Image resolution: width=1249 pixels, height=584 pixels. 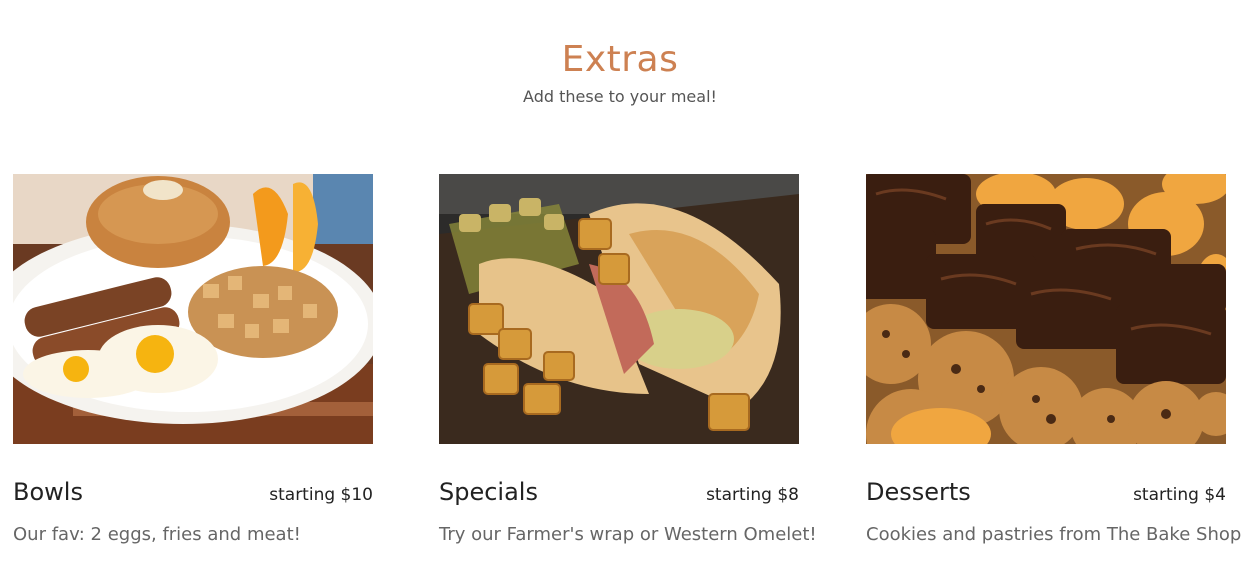 I want to click on section-title: Extras, so click(x=620, y=59).